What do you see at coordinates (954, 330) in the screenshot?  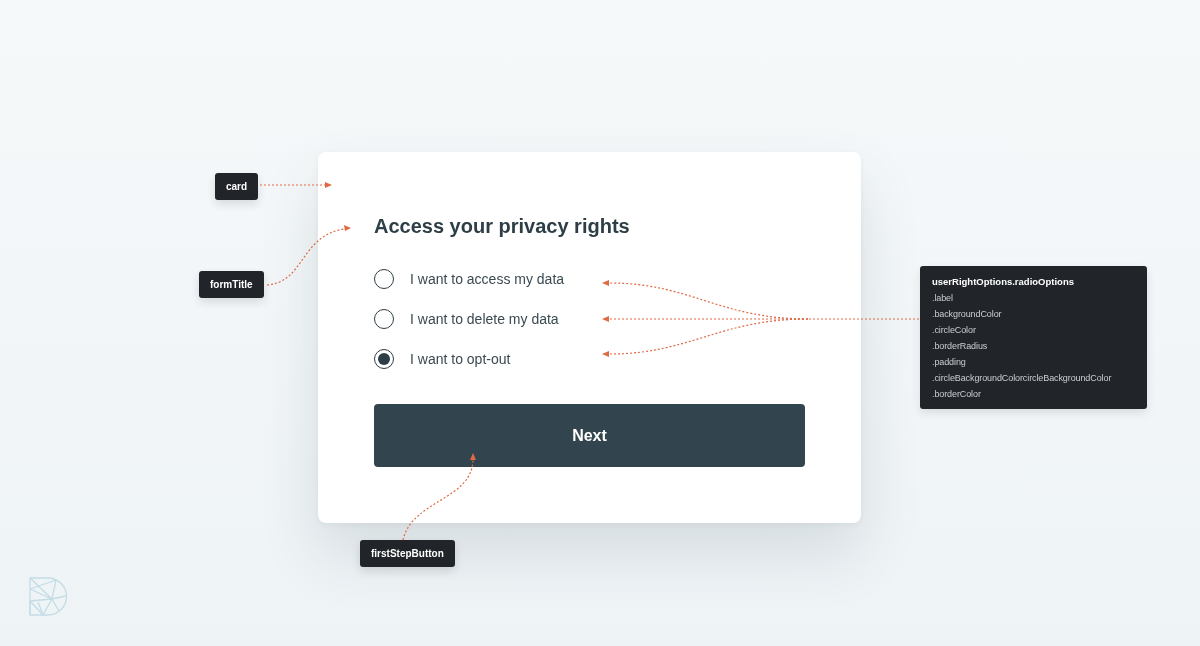 I see `property-name: .circleColor` at bounding box center [954, 330].